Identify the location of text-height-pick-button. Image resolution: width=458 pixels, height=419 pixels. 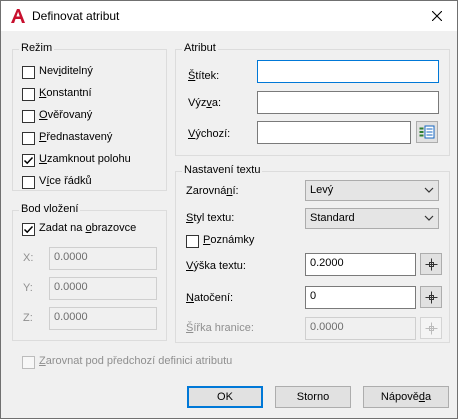
(431, 264).